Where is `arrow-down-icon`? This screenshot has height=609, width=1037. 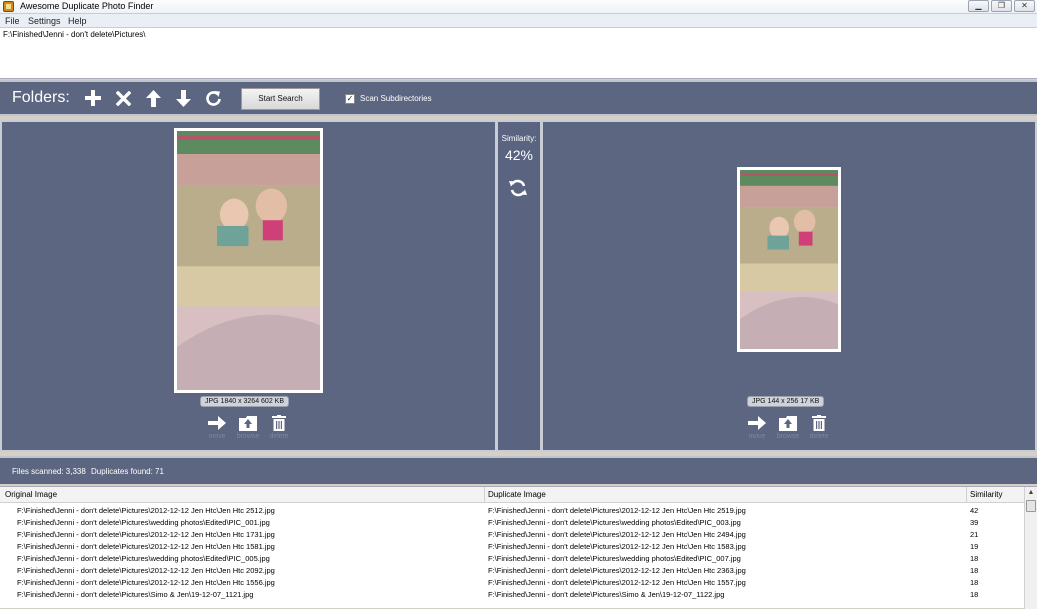 arrow-down-icon is located at coordinates (183, 98).